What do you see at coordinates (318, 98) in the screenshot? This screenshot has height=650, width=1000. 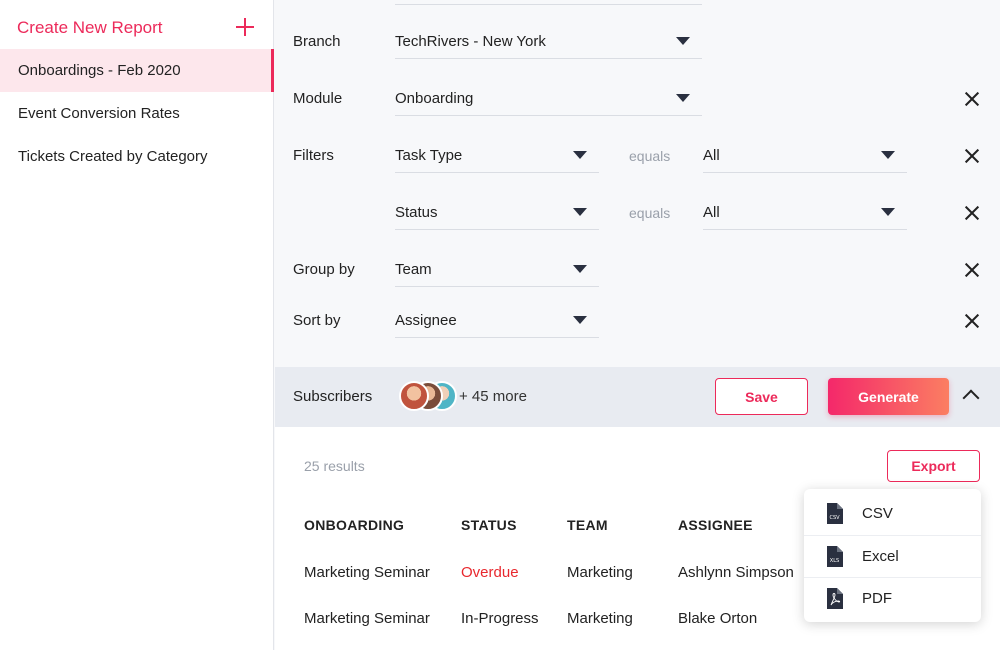 I see `module-label: Module` at bounding box center [318, 98].